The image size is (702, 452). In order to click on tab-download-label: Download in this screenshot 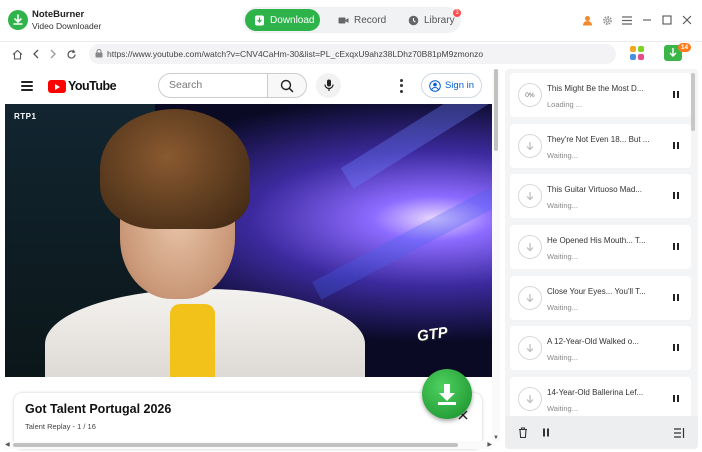, I will do `click(292, 20)`.